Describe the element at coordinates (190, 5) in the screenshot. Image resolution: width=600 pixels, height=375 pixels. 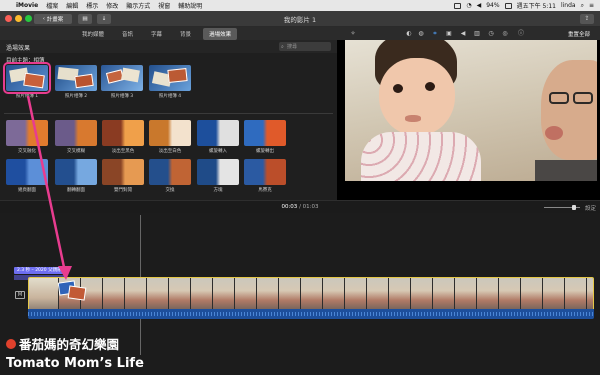
I see `menu-help: 輔助說明` at that location.